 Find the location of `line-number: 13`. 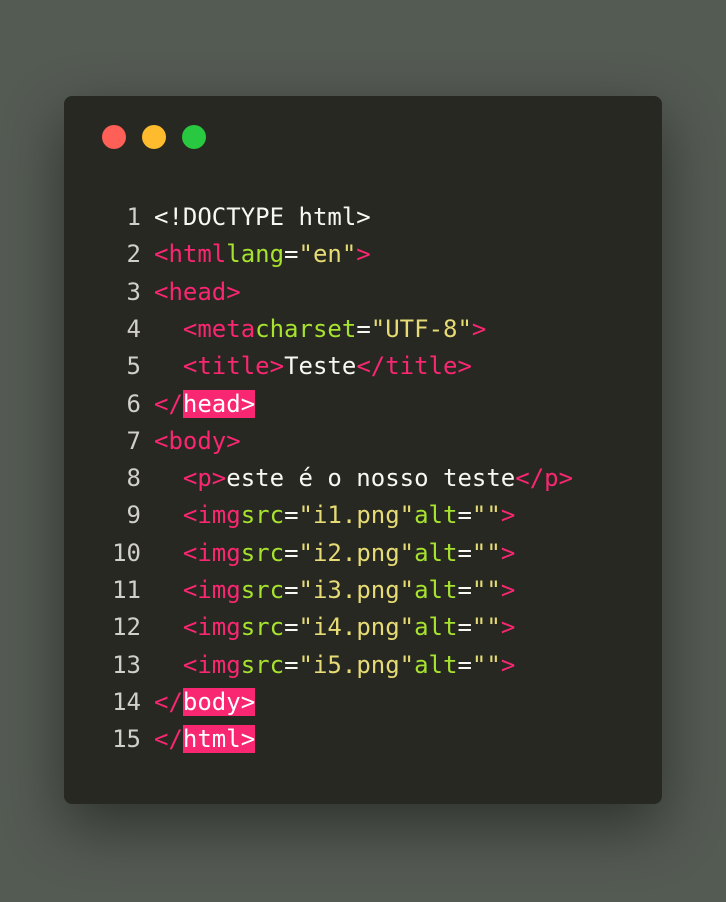

line-number: 13 is located at coordinates (126, 664).